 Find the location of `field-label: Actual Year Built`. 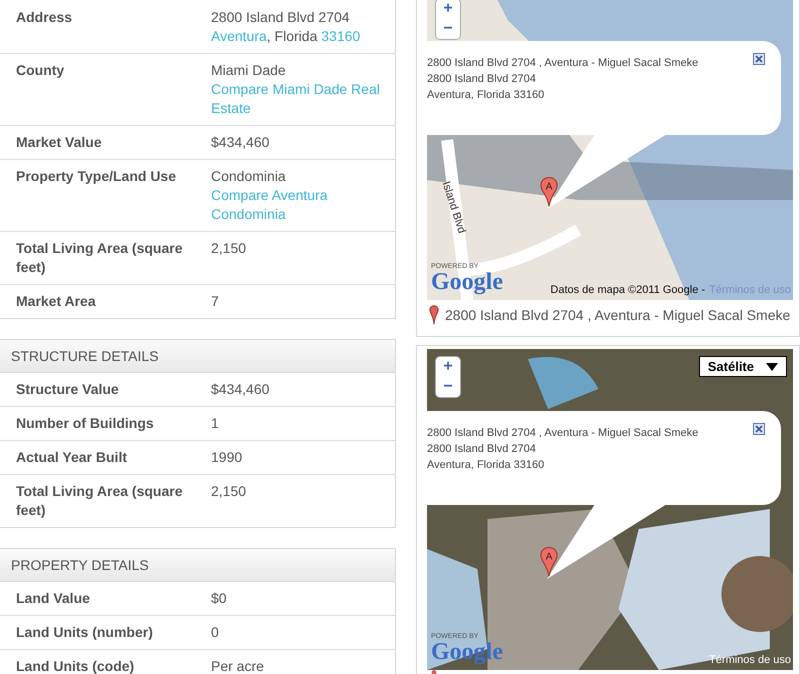

field-label: Actual Year Built is located at coordinates (72, 457).